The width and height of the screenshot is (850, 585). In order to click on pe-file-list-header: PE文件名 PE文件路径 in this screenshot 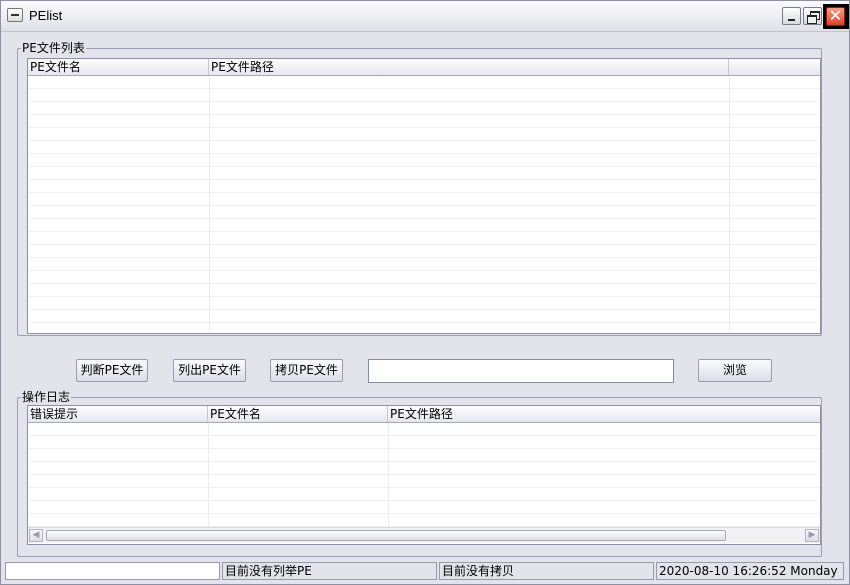, I will do `click(424, 67)`.